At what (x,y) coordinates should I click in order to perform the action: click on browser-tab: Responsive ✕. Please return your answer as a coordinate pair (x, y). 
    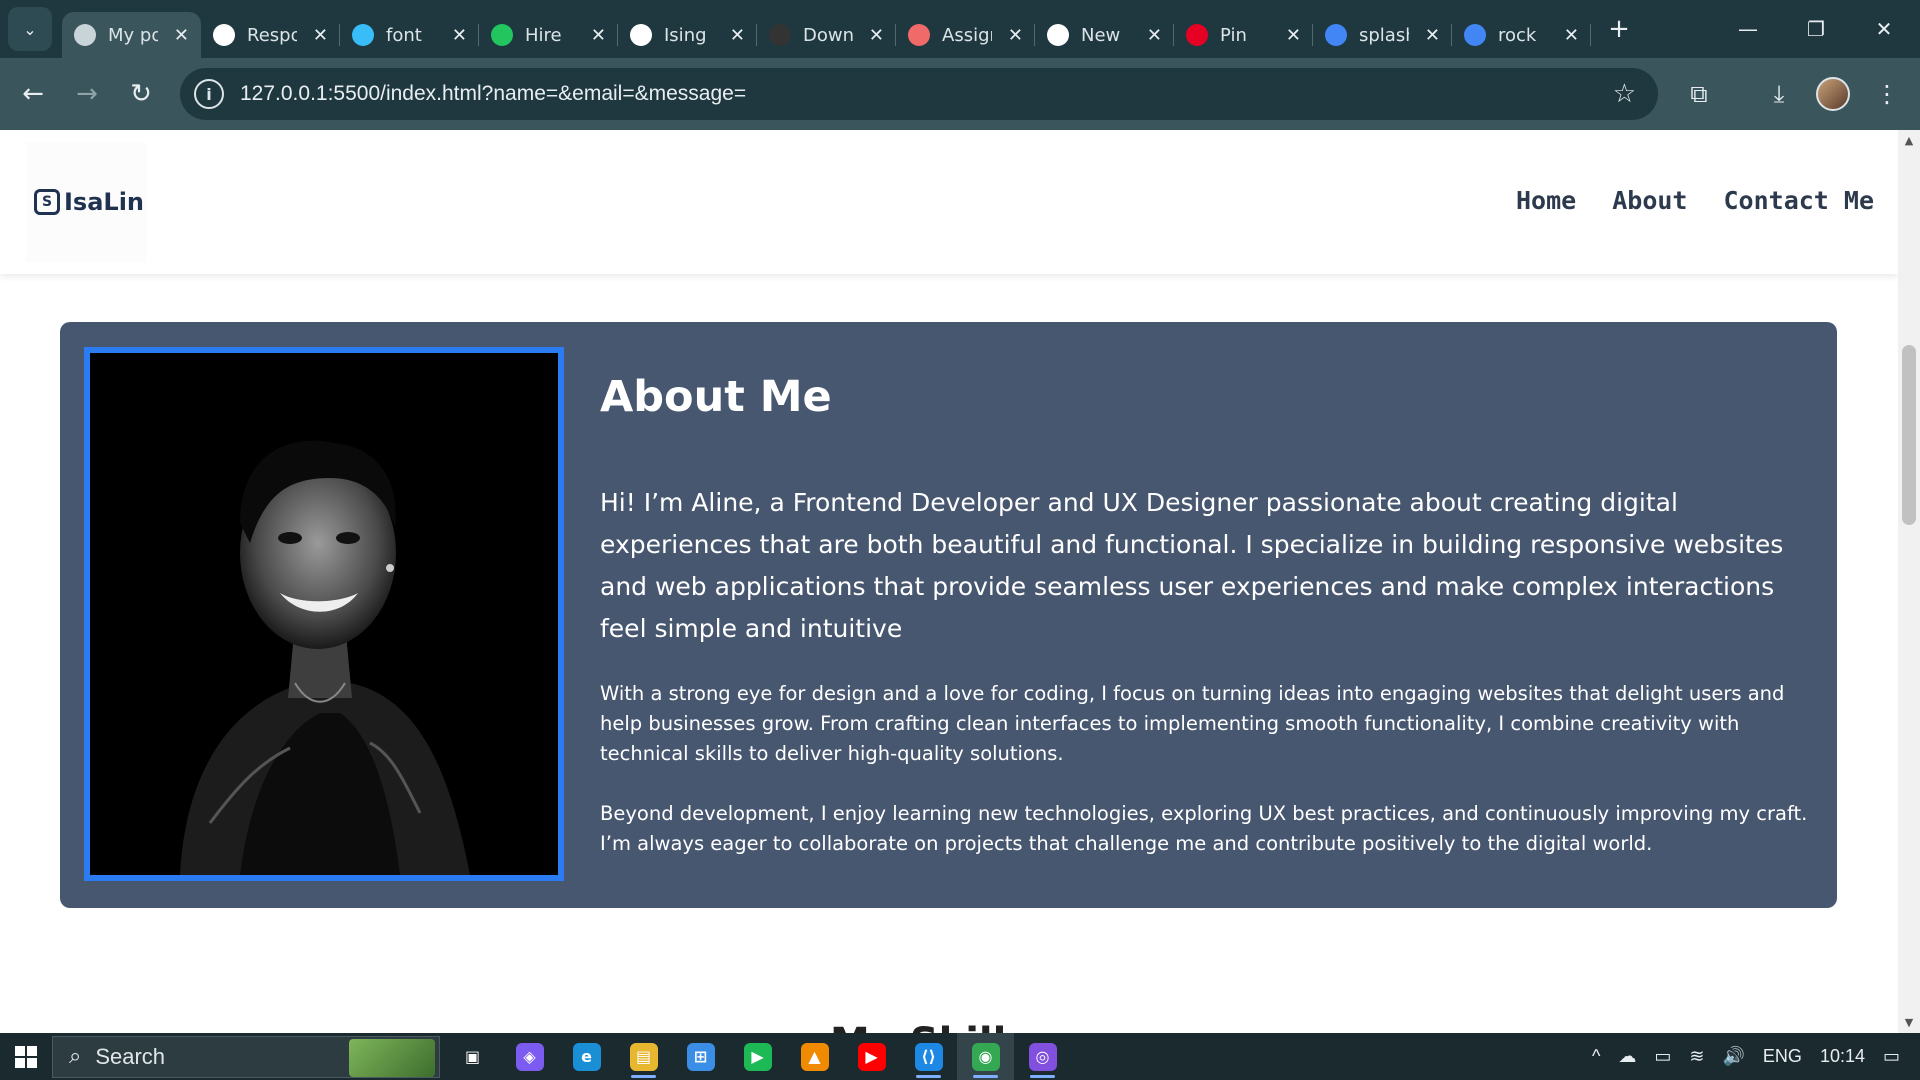
    Looking at the image, I should click on (270, 35).